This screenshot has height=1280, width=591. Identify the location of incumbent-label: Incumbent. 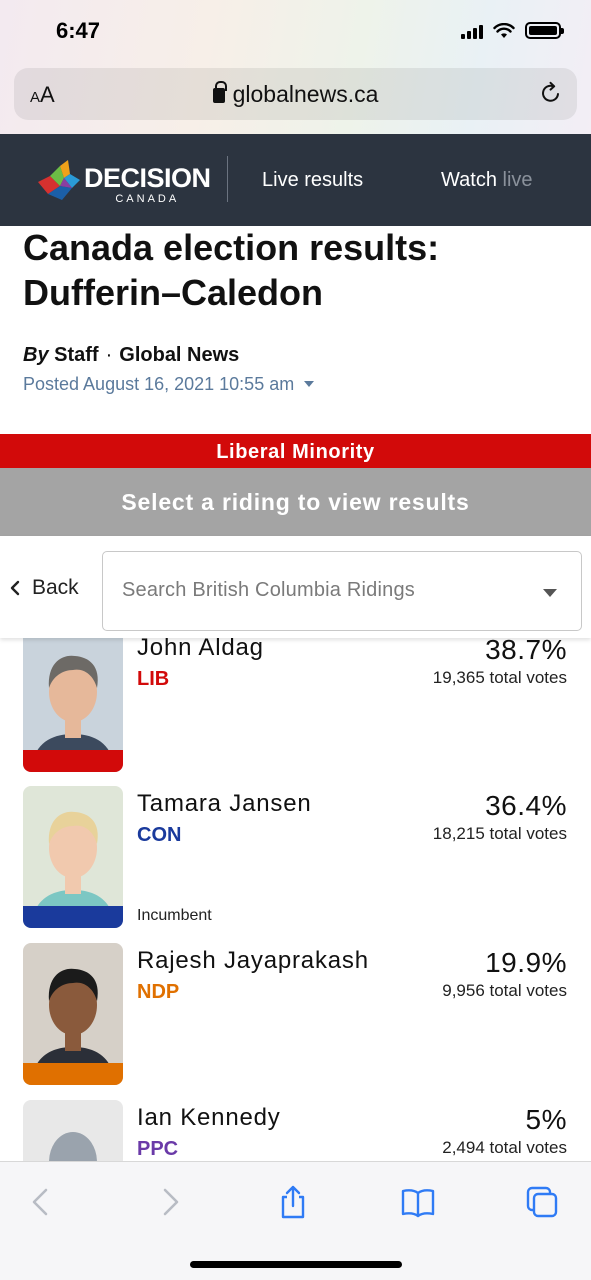
(174, 915).